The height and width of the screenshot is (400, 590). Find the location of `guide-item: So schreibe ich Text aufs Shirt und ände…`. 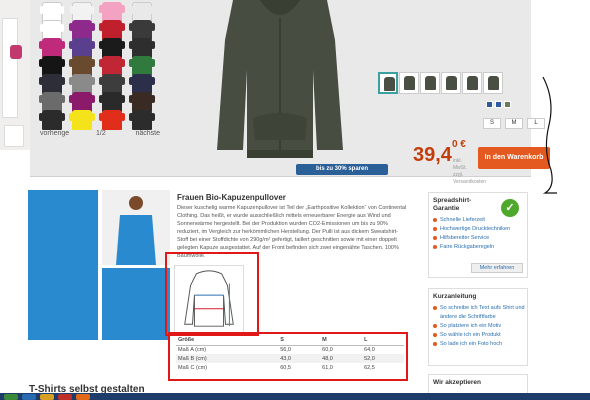

guide-item: So schreibe ich Text aufs Shirt und ände… is located at coordinates (480, 313).